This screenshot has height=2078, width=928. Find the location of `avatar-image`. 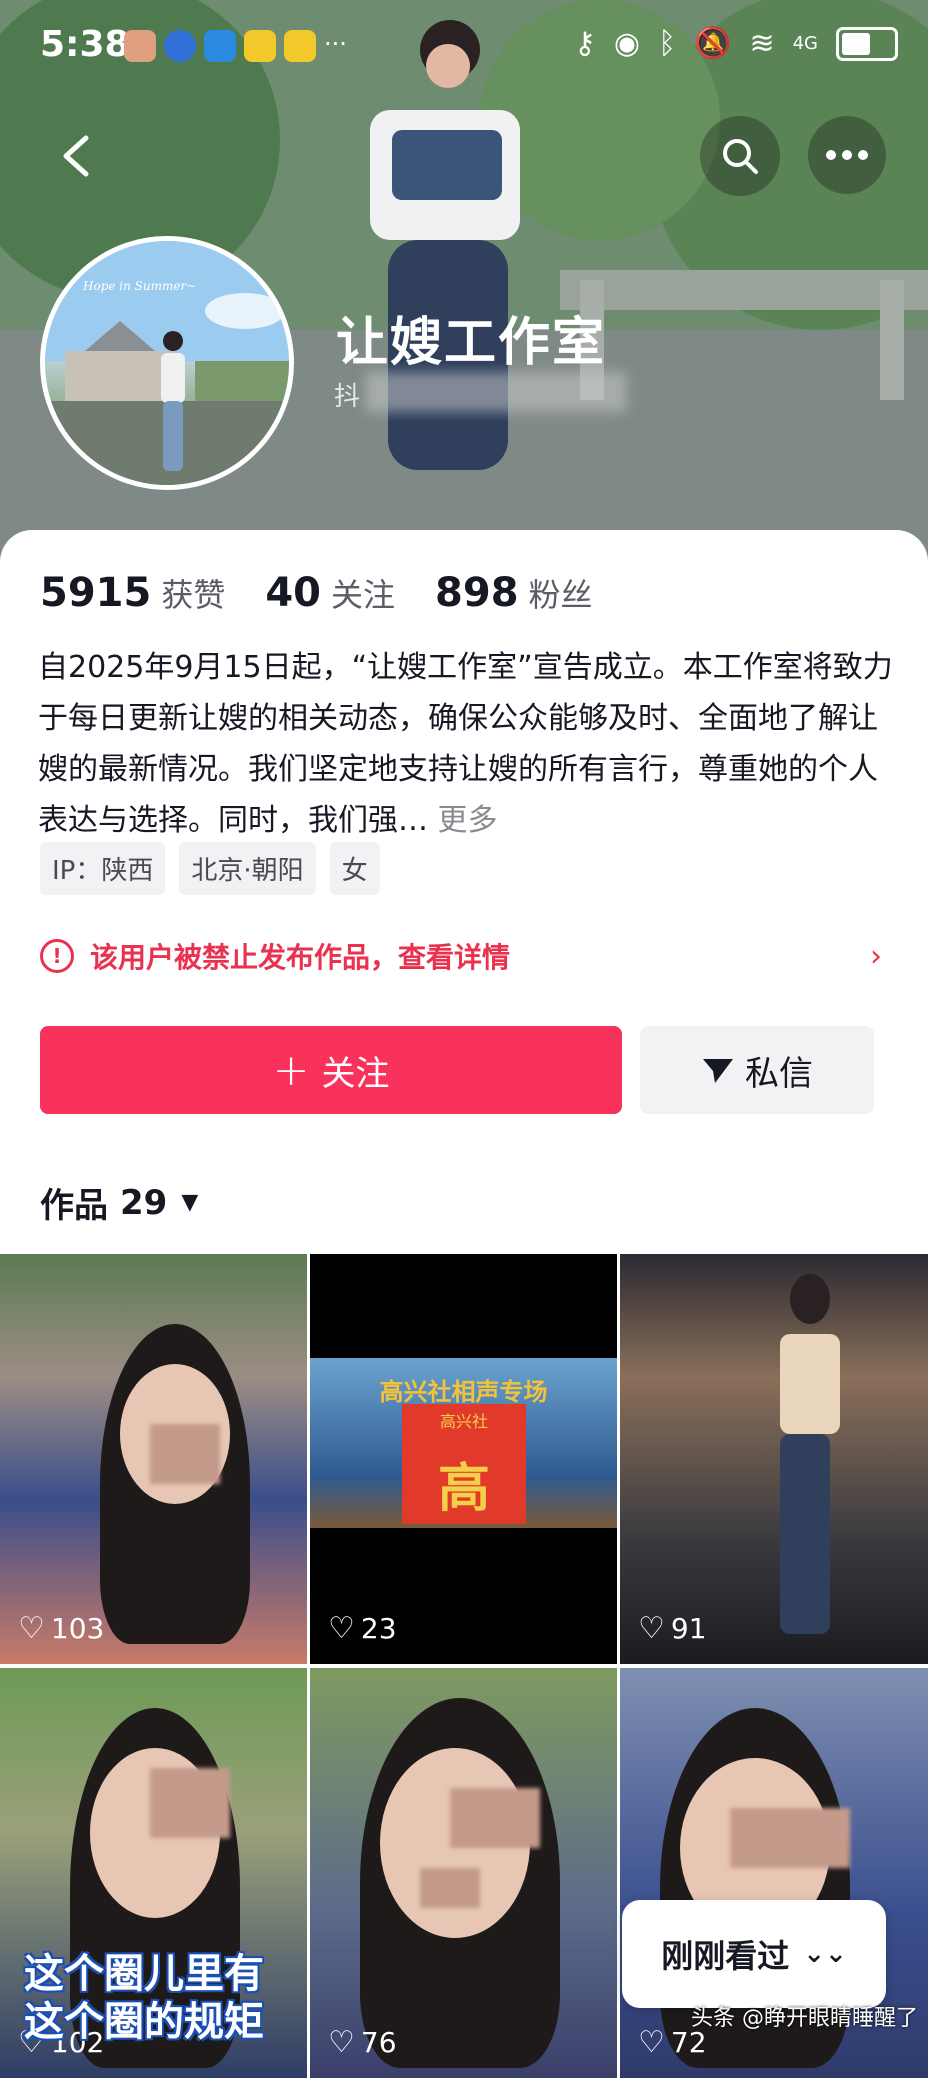

avatar-image is located at coordinates (167, 363).